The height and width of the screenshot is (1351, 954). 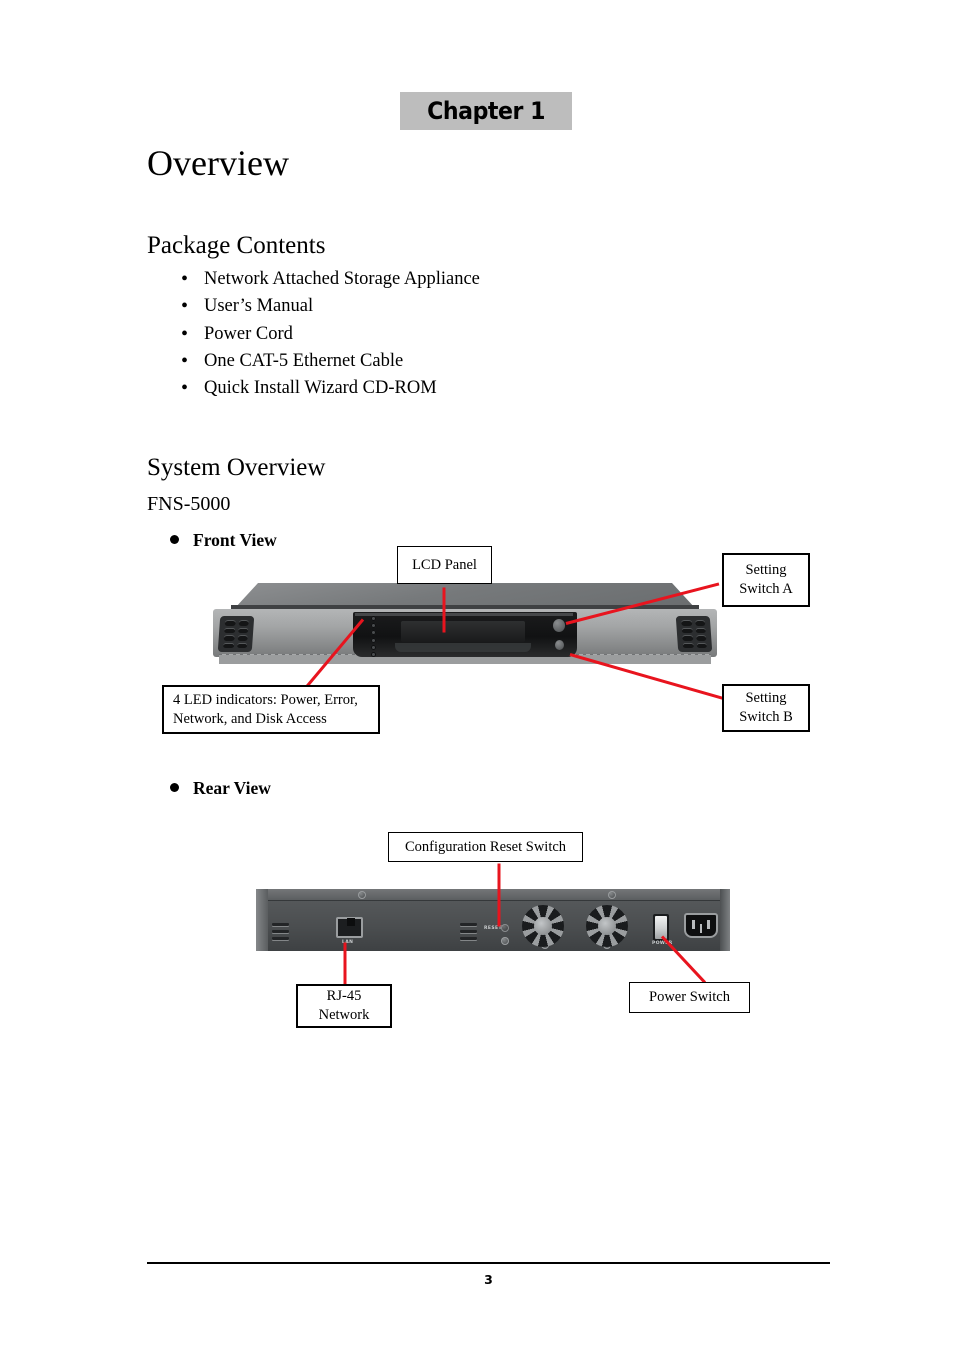 I want to click on device-bezel-highlight, so click(x=464, y=614).